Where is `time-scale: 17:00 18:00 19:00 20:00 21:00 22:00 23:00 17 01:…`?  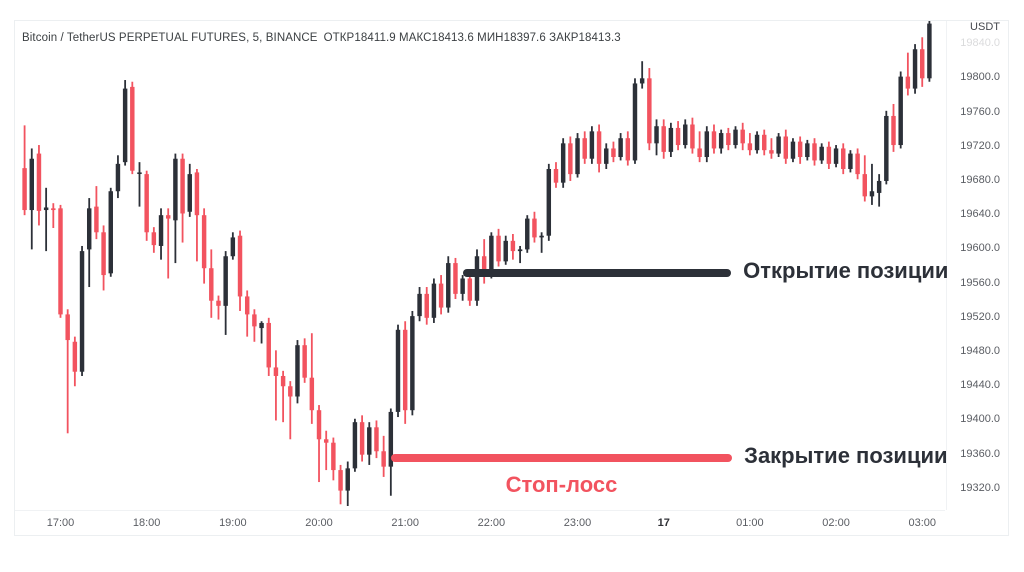
time-scale: 17:00 18:00 19:00 20:00 21:00 22:00 23:00 17 01:… is located at coordinates (480, 523).